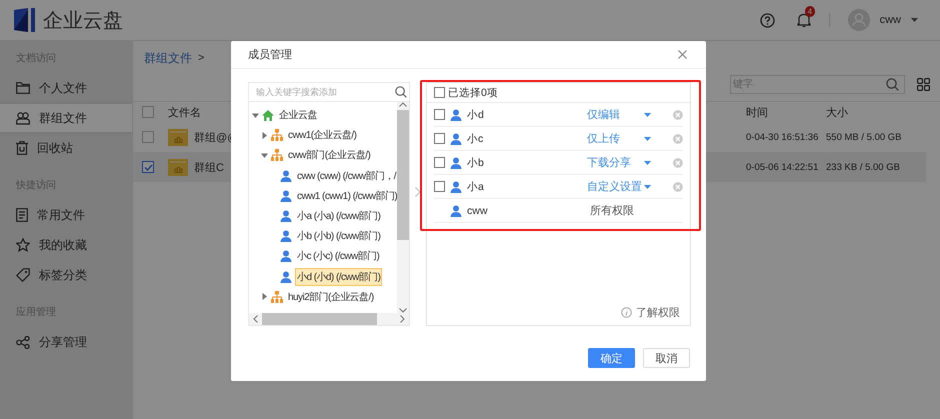  What do you see at coordinates (476, 115) in the screenshot?
I see `member-name: 小d` at bounding box center [476, 115].